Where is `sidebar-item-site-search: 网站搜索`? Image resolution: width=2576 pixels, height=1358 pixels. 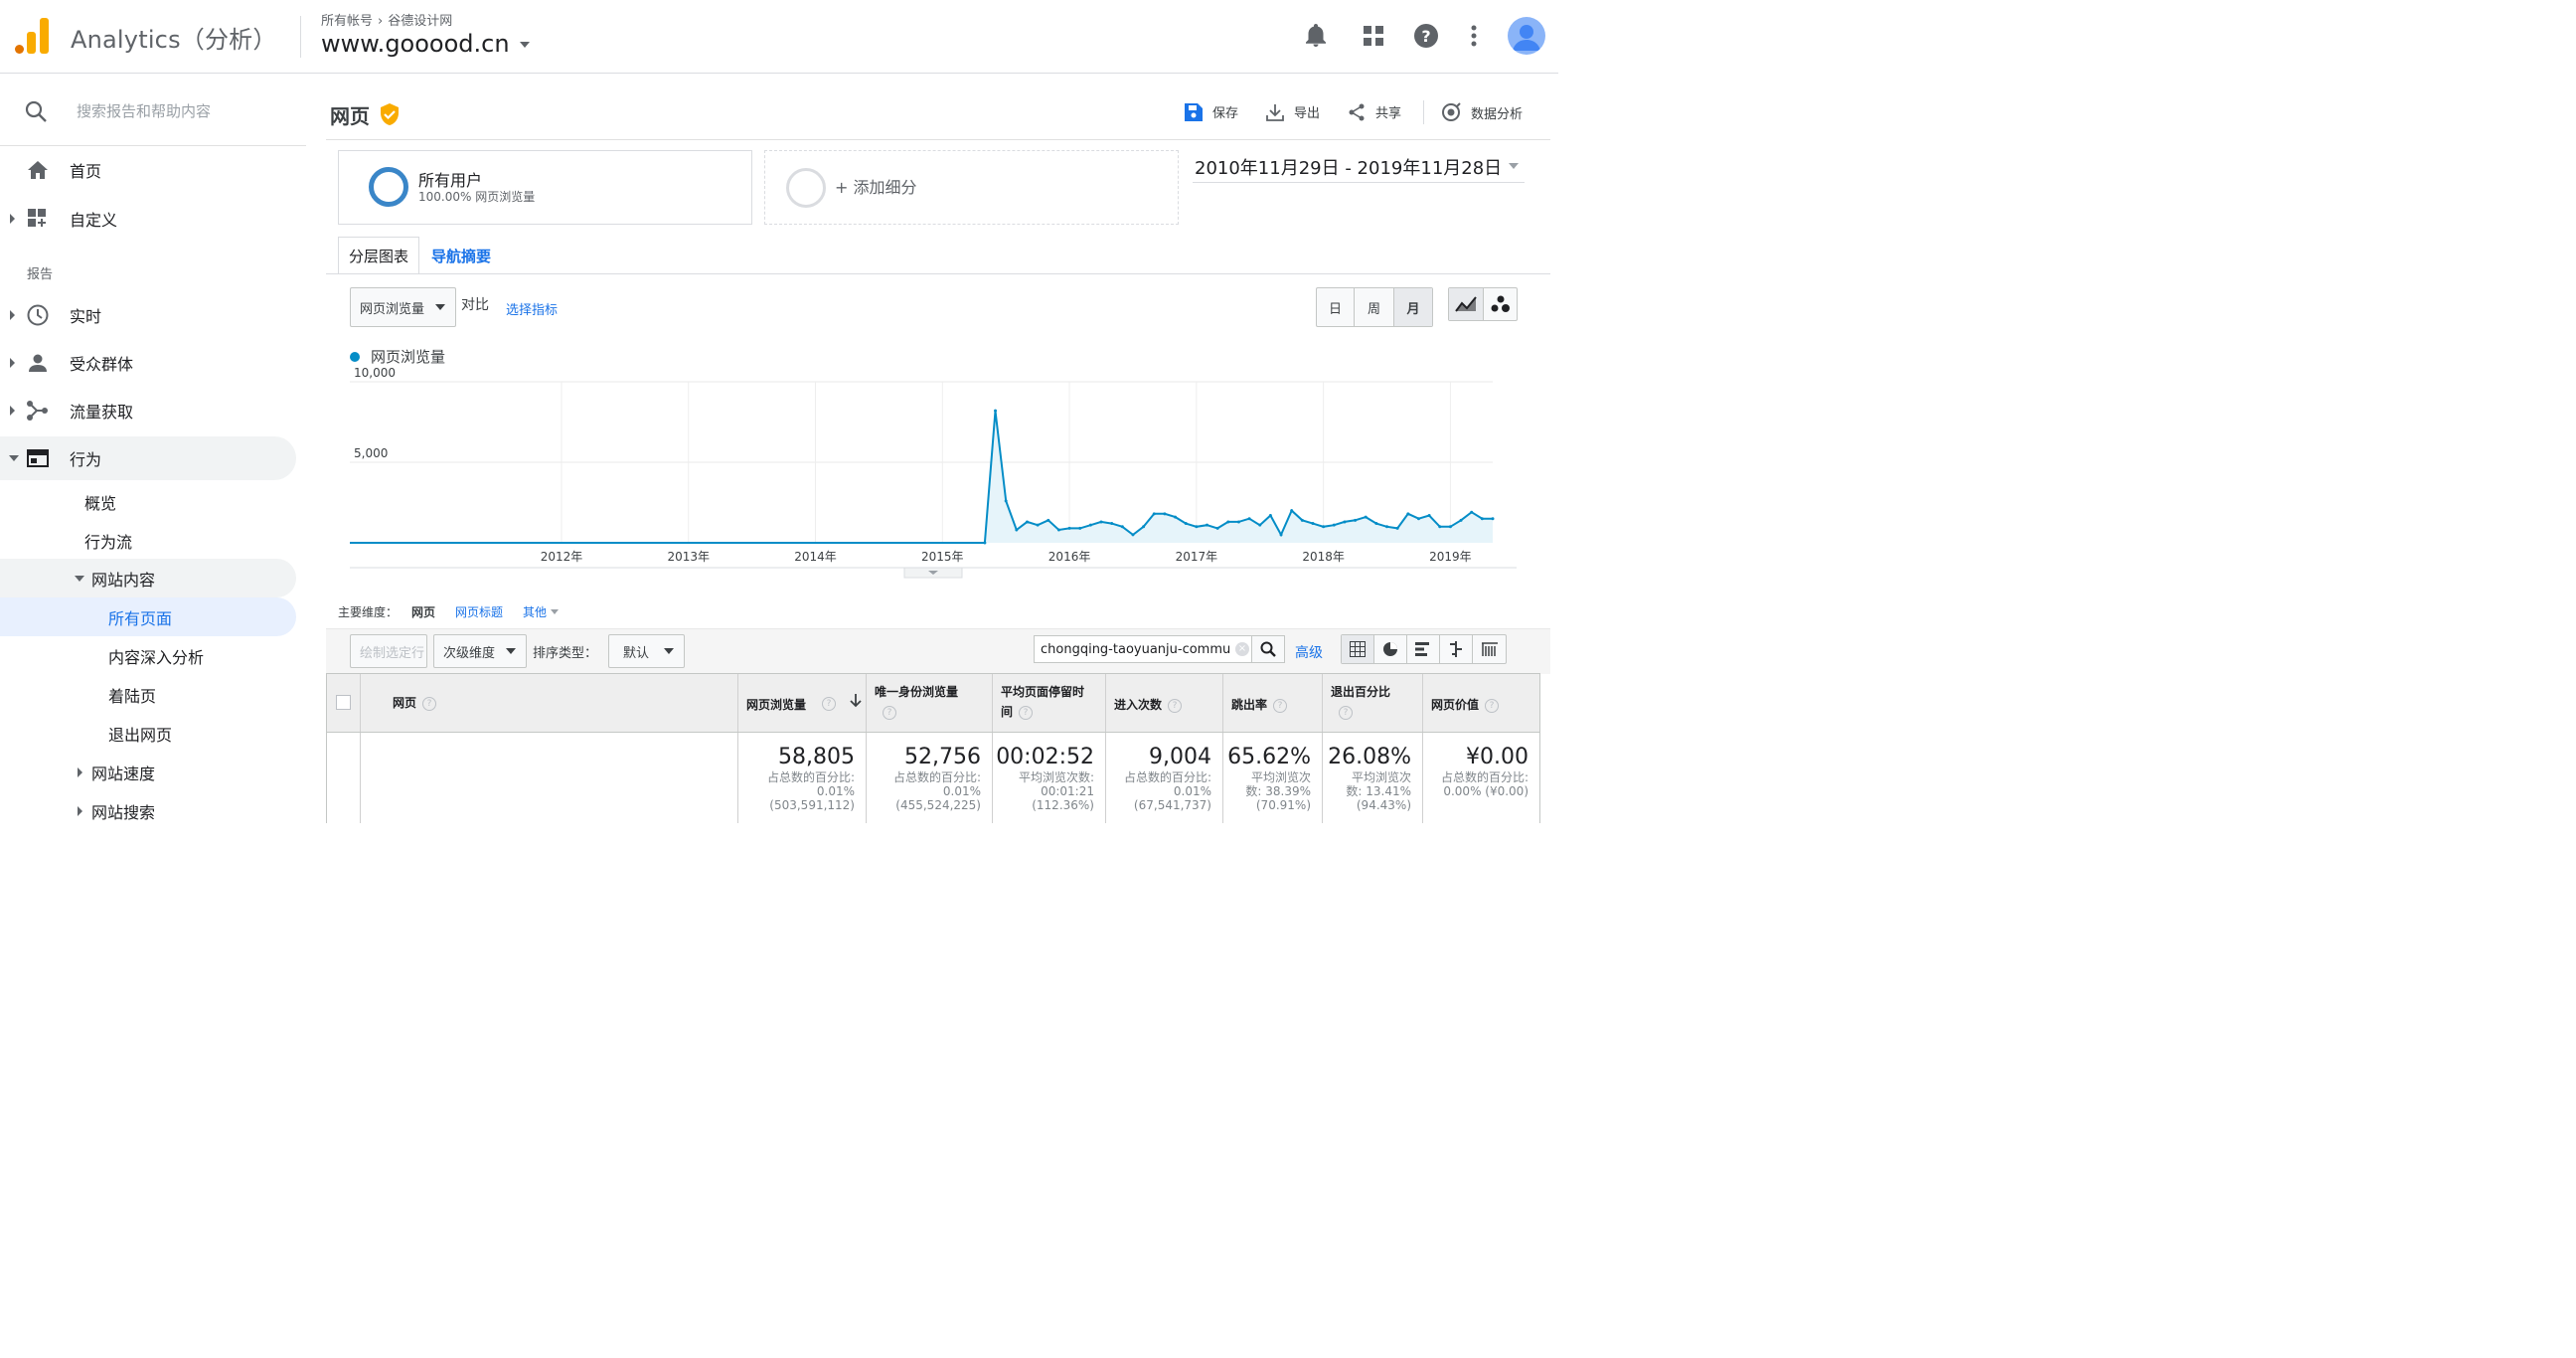 sidebar-item-site-search: 网站搜索 is located at coordinates (148, 810).